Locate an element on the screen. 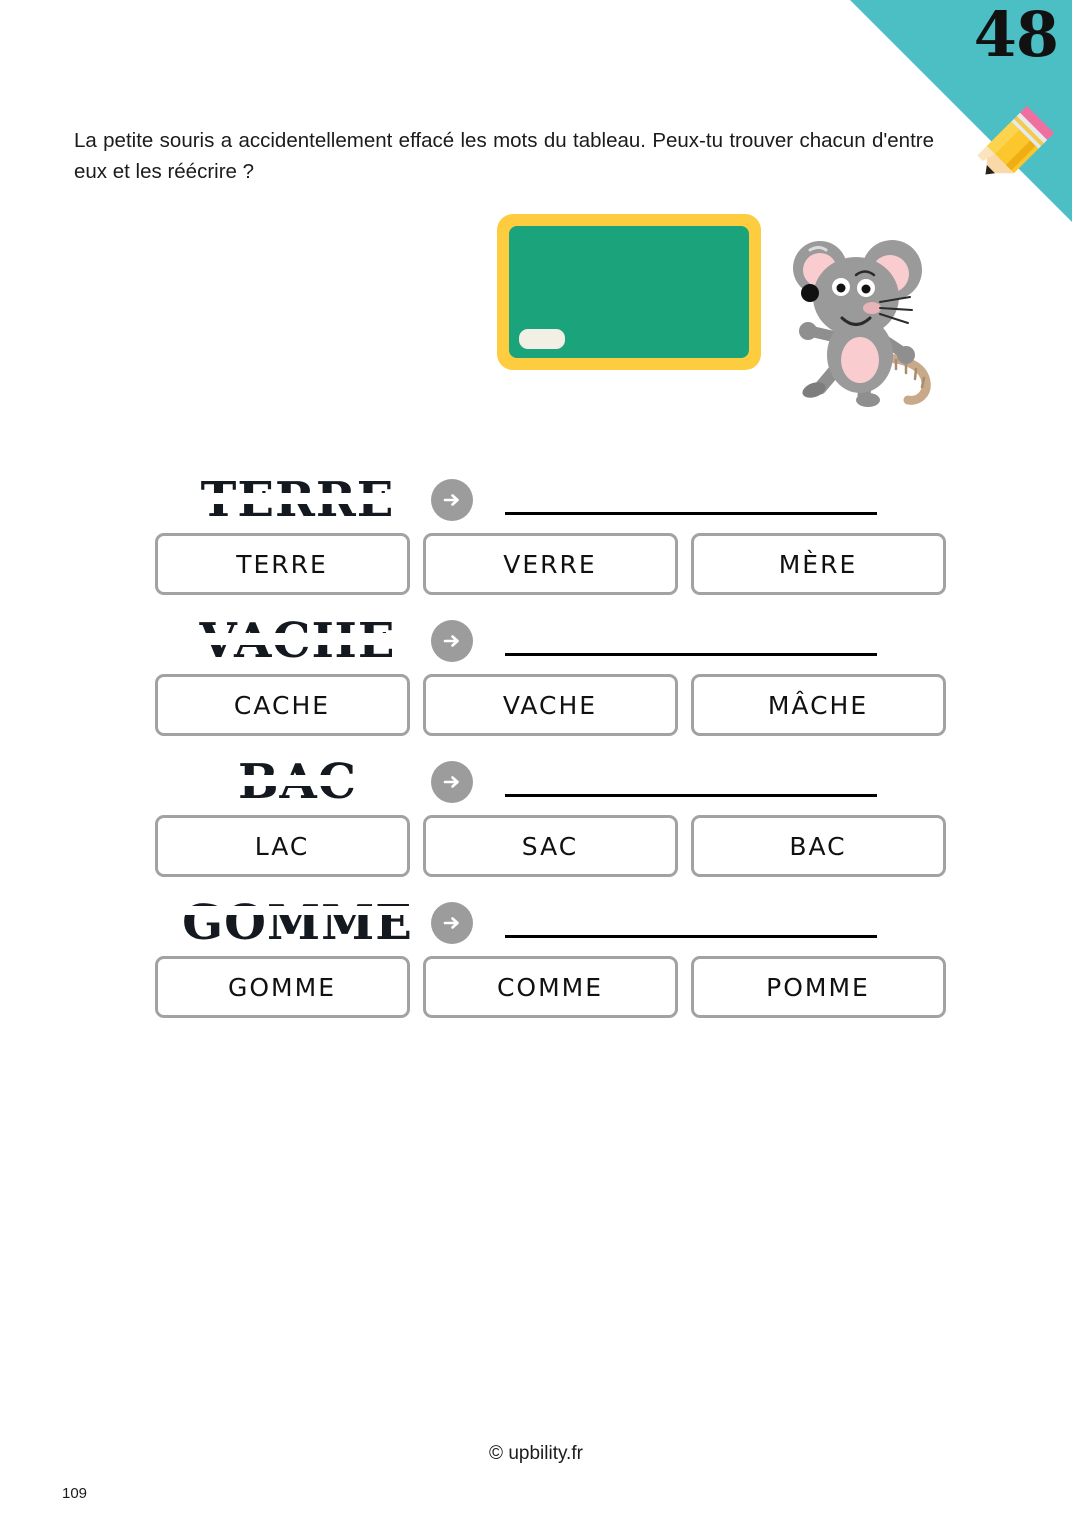  choice-row: LAC SAC BAC is located at coordinates (536, 846).